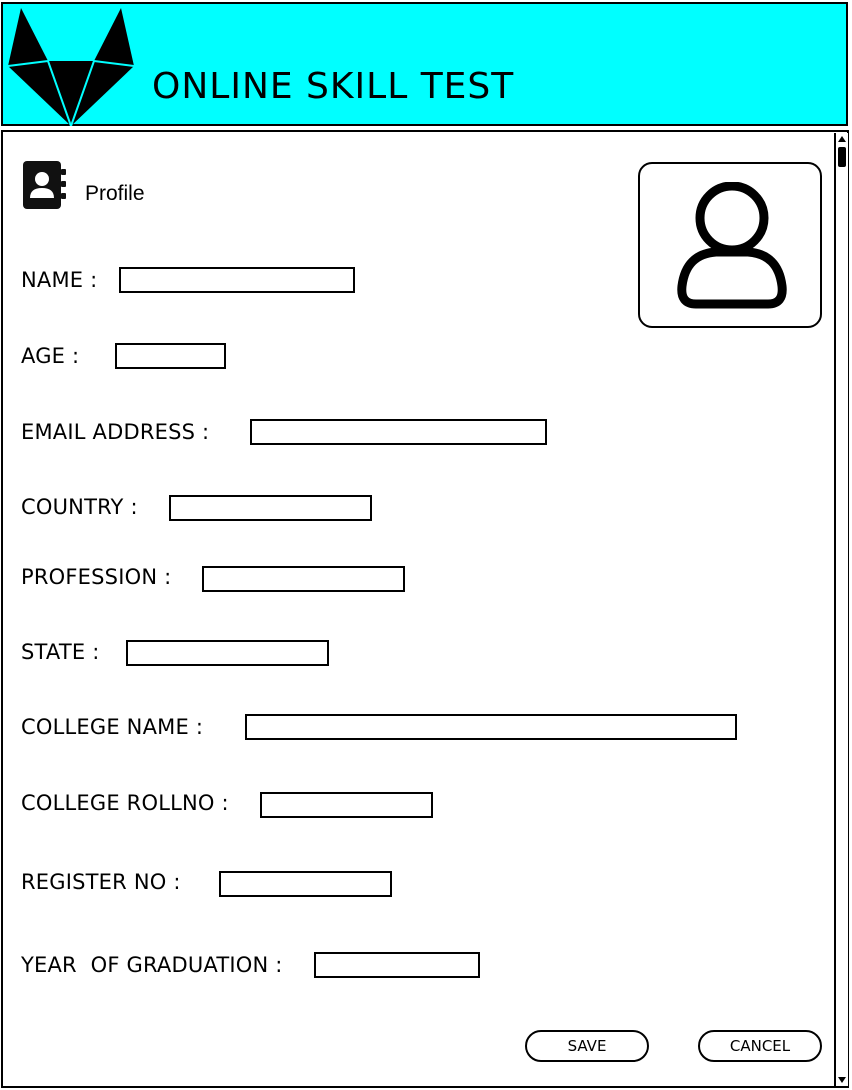 Image resolution: width=852 pixels, height=1090 pixels. What do you see at coordinates (115, 432) in the screenshot?
I see `email-address-label: EMAIL ADDRESS :` at bounding box center [115, 432].